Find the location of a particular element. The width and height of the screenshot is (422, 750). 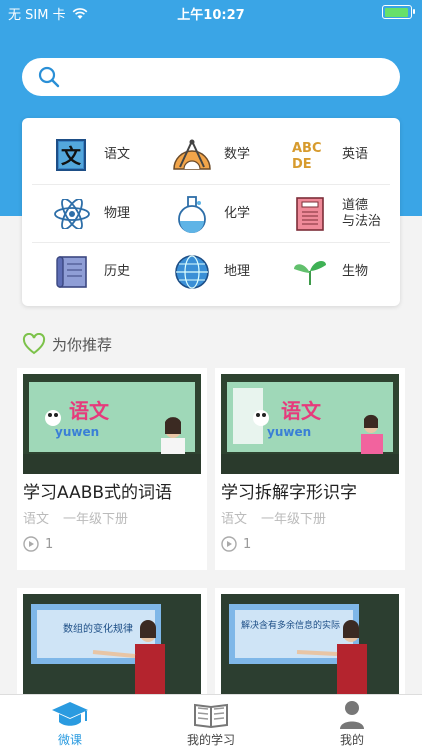

scroll-icon is located at coordinates (72, 272).